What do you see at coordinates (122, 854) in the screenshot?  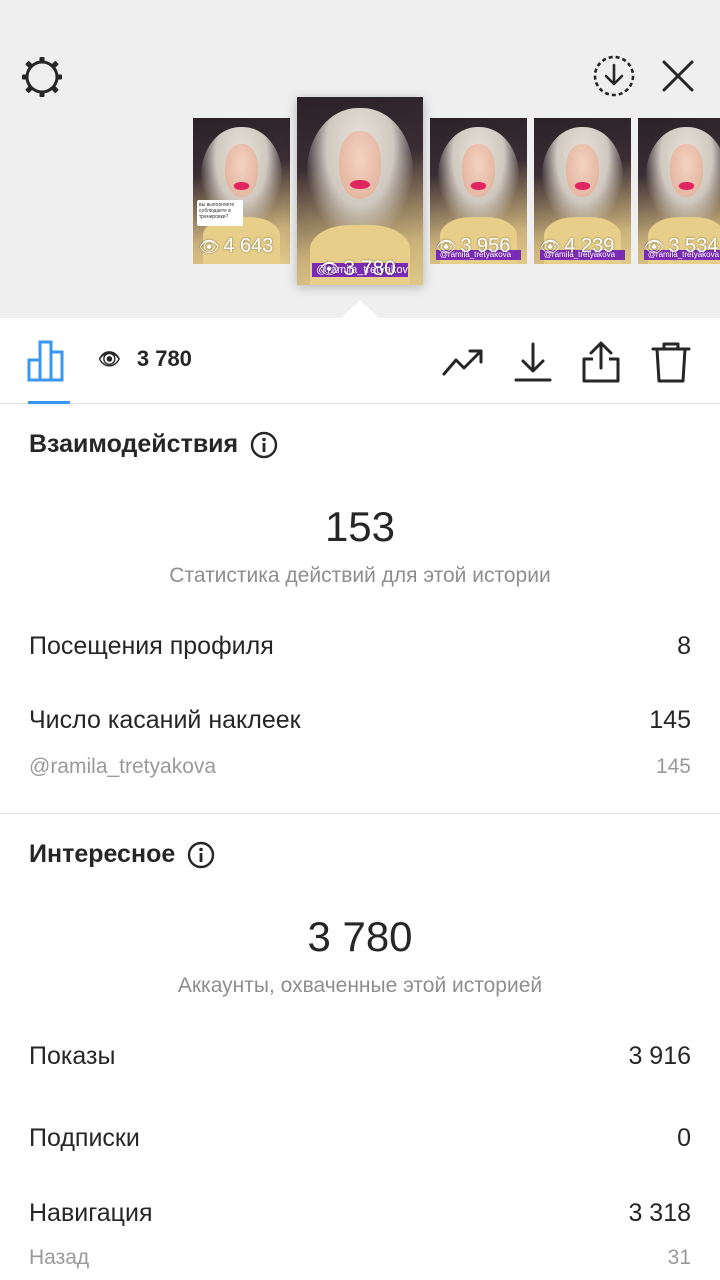 I see `discovery-section-title: Интересное` at bounding box center [122, 854].